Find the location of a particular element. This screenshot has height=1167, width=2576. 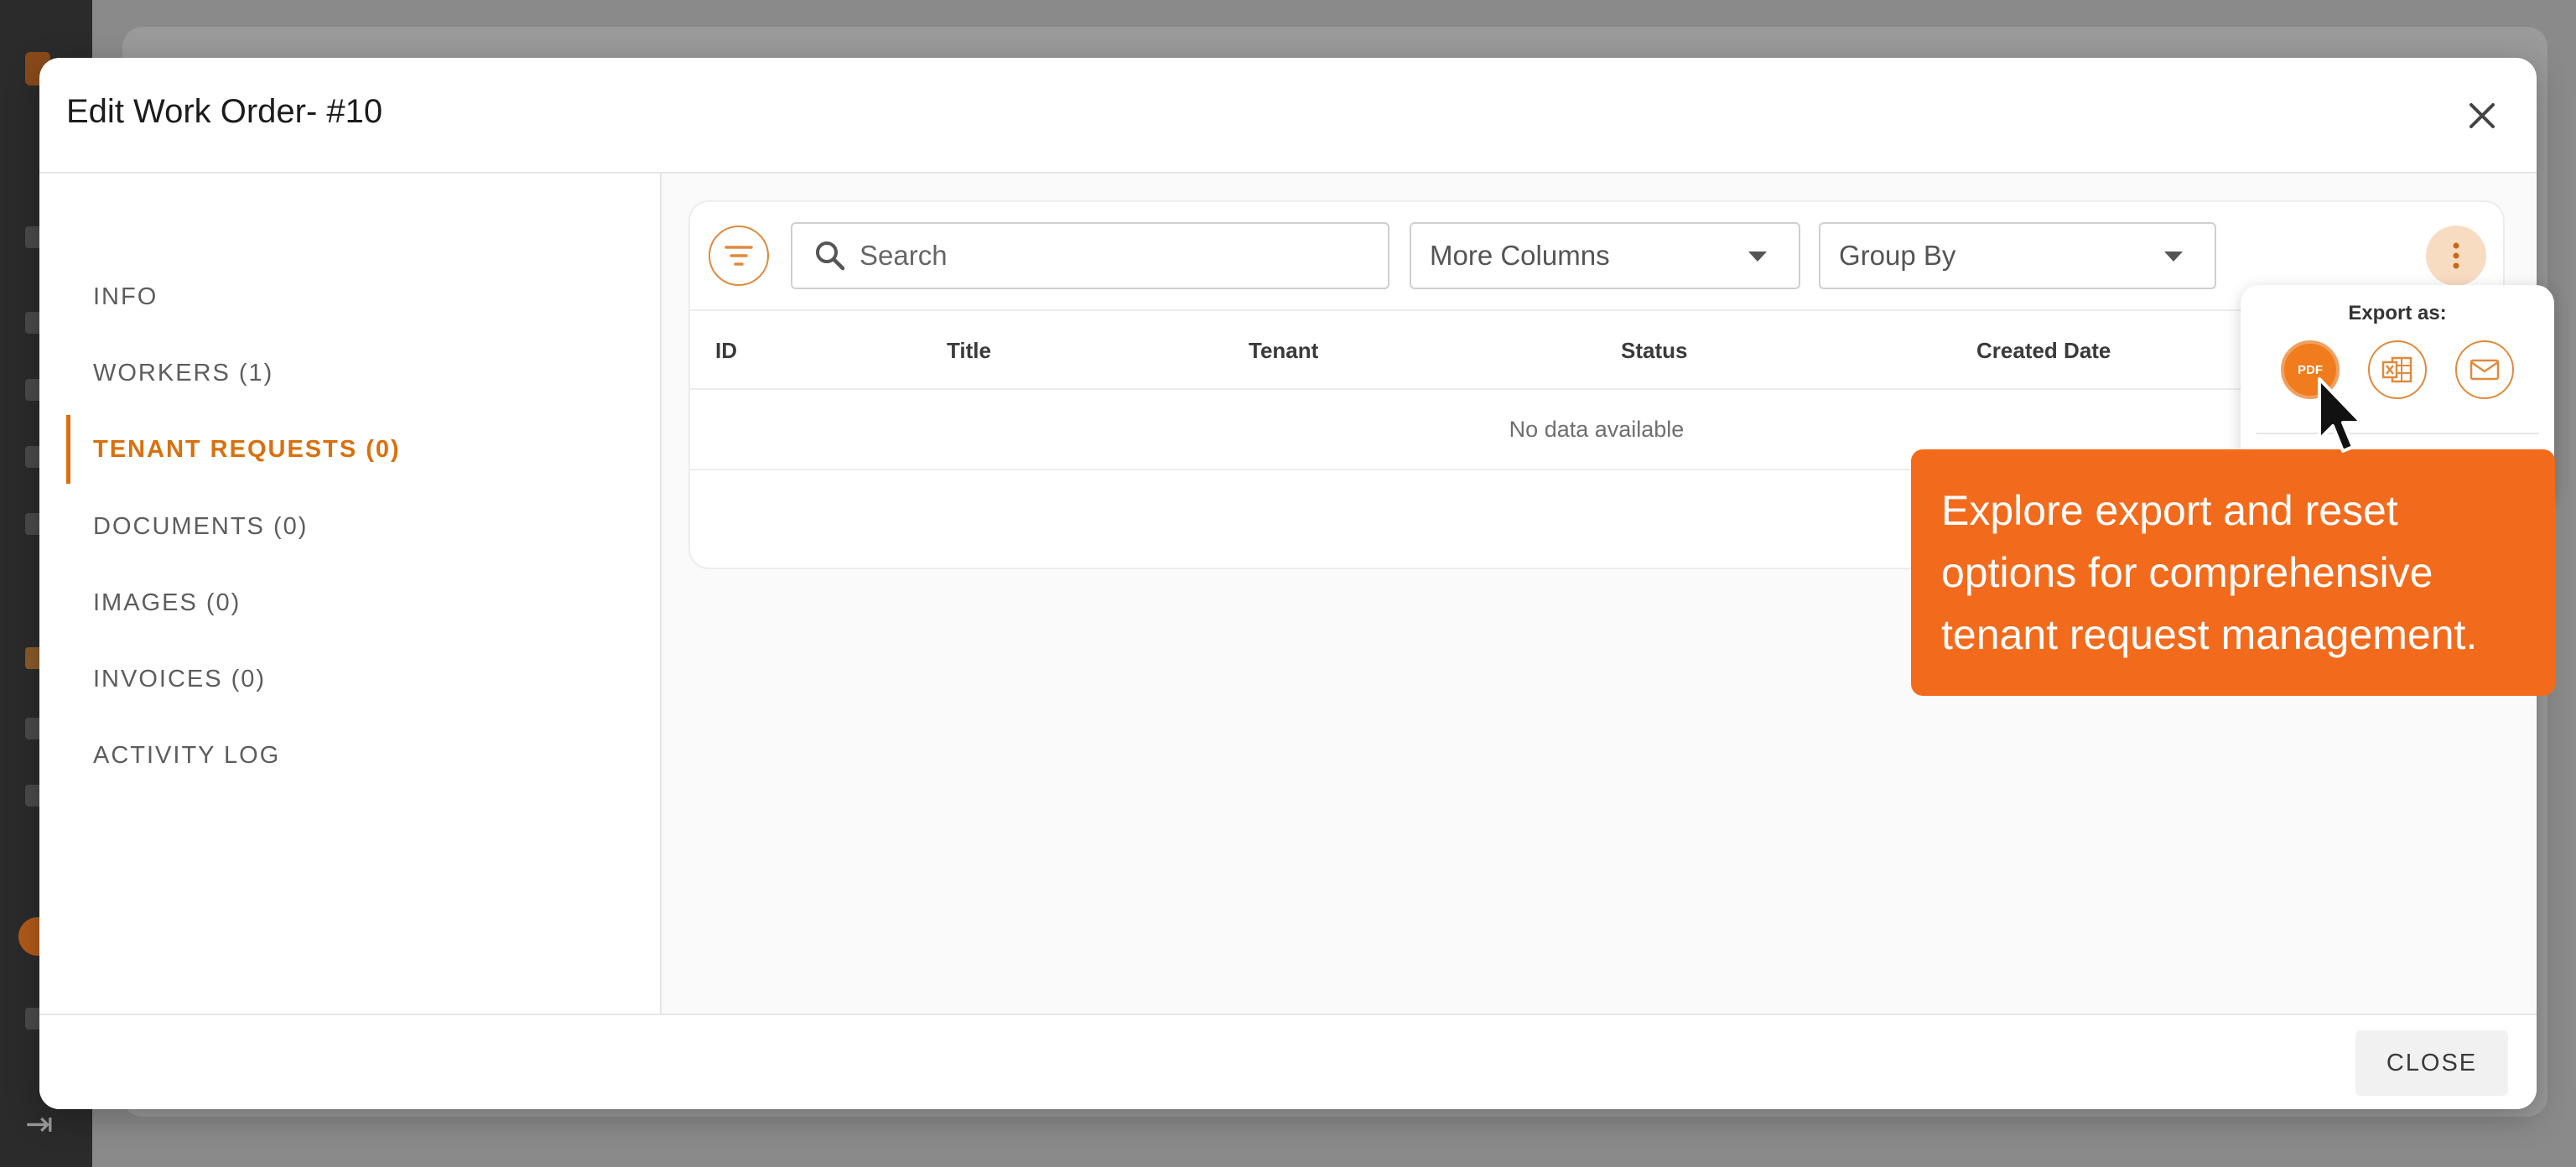

close-icon is located at coordinates (2482, 116).